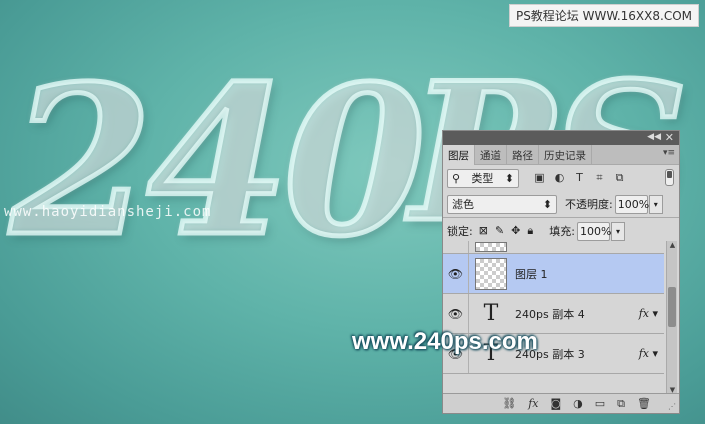 This screenshot has width=705, height=424. I want to click on visibility-toggle: 👁︎, so click(456, 273).